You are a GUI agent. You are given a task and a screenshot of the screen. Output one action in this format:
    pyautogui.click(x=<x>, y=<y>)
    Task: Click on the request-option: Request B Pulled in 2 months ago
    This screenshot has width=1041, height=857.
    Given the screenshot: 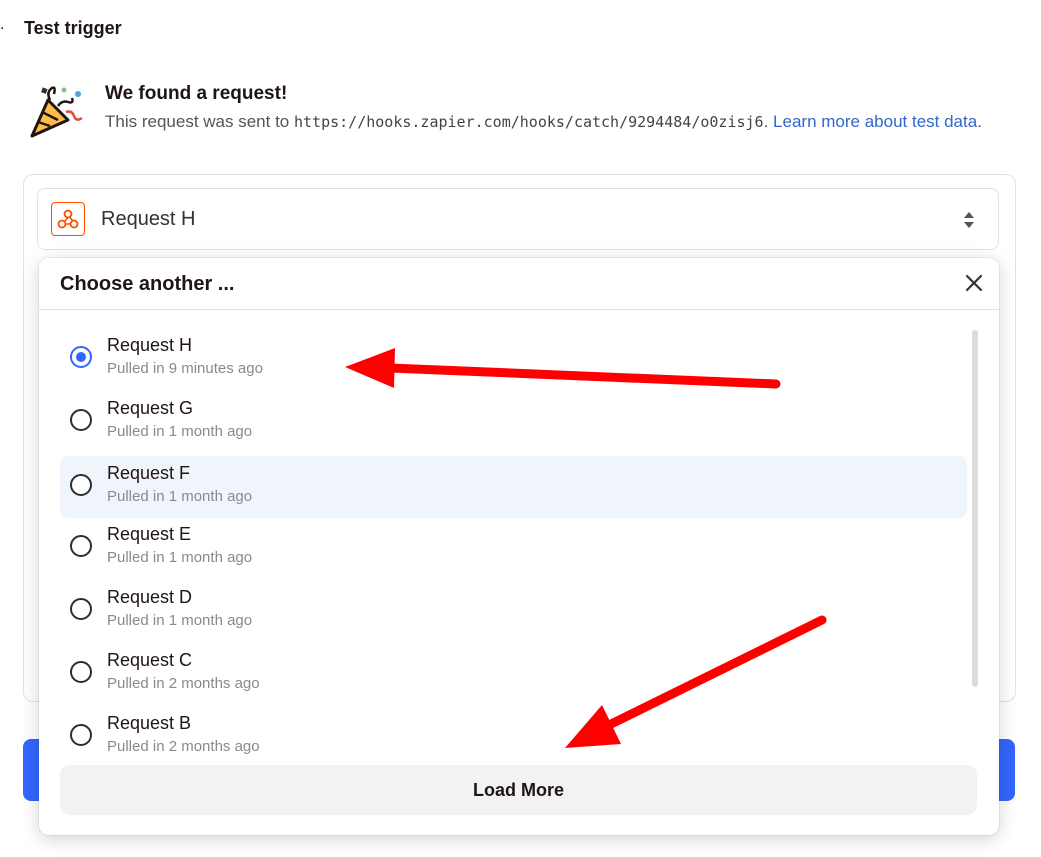 What is the action you would take?
    pyautogui.click(x=513, y=732)
    